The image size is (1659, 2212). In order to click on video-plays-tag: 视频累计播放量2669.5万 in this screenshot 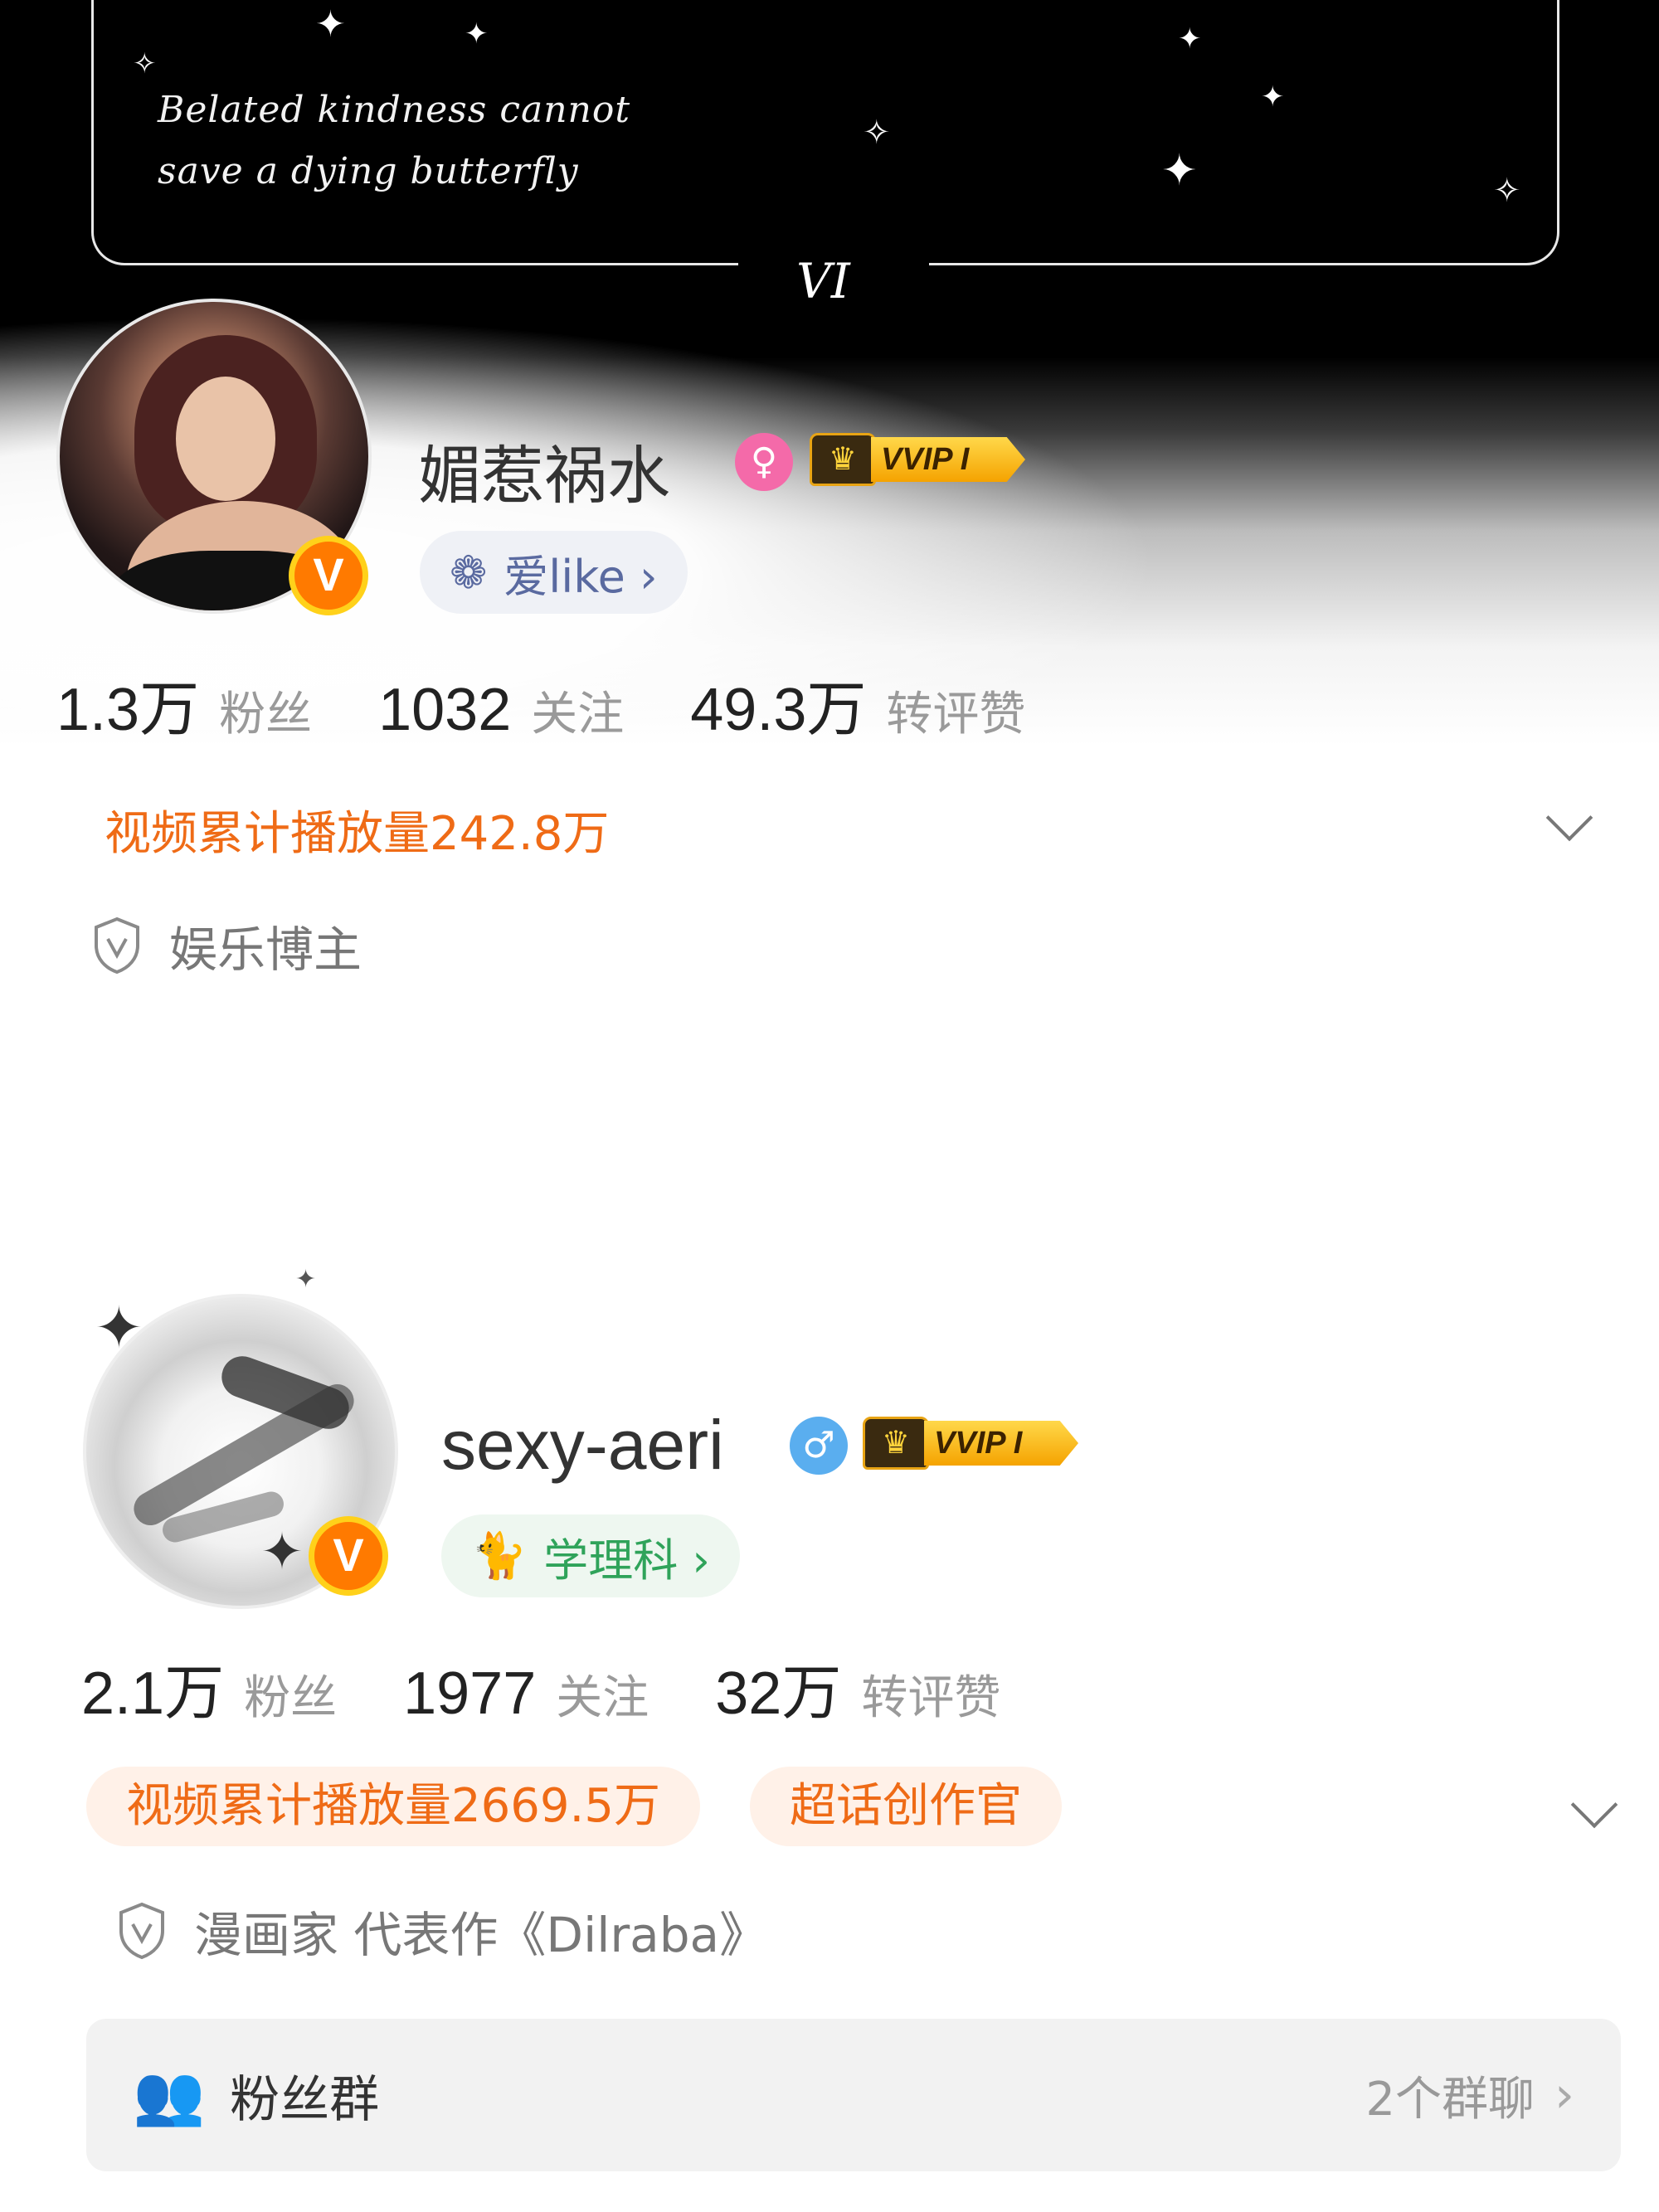, I will do `click(393, 1807)`.